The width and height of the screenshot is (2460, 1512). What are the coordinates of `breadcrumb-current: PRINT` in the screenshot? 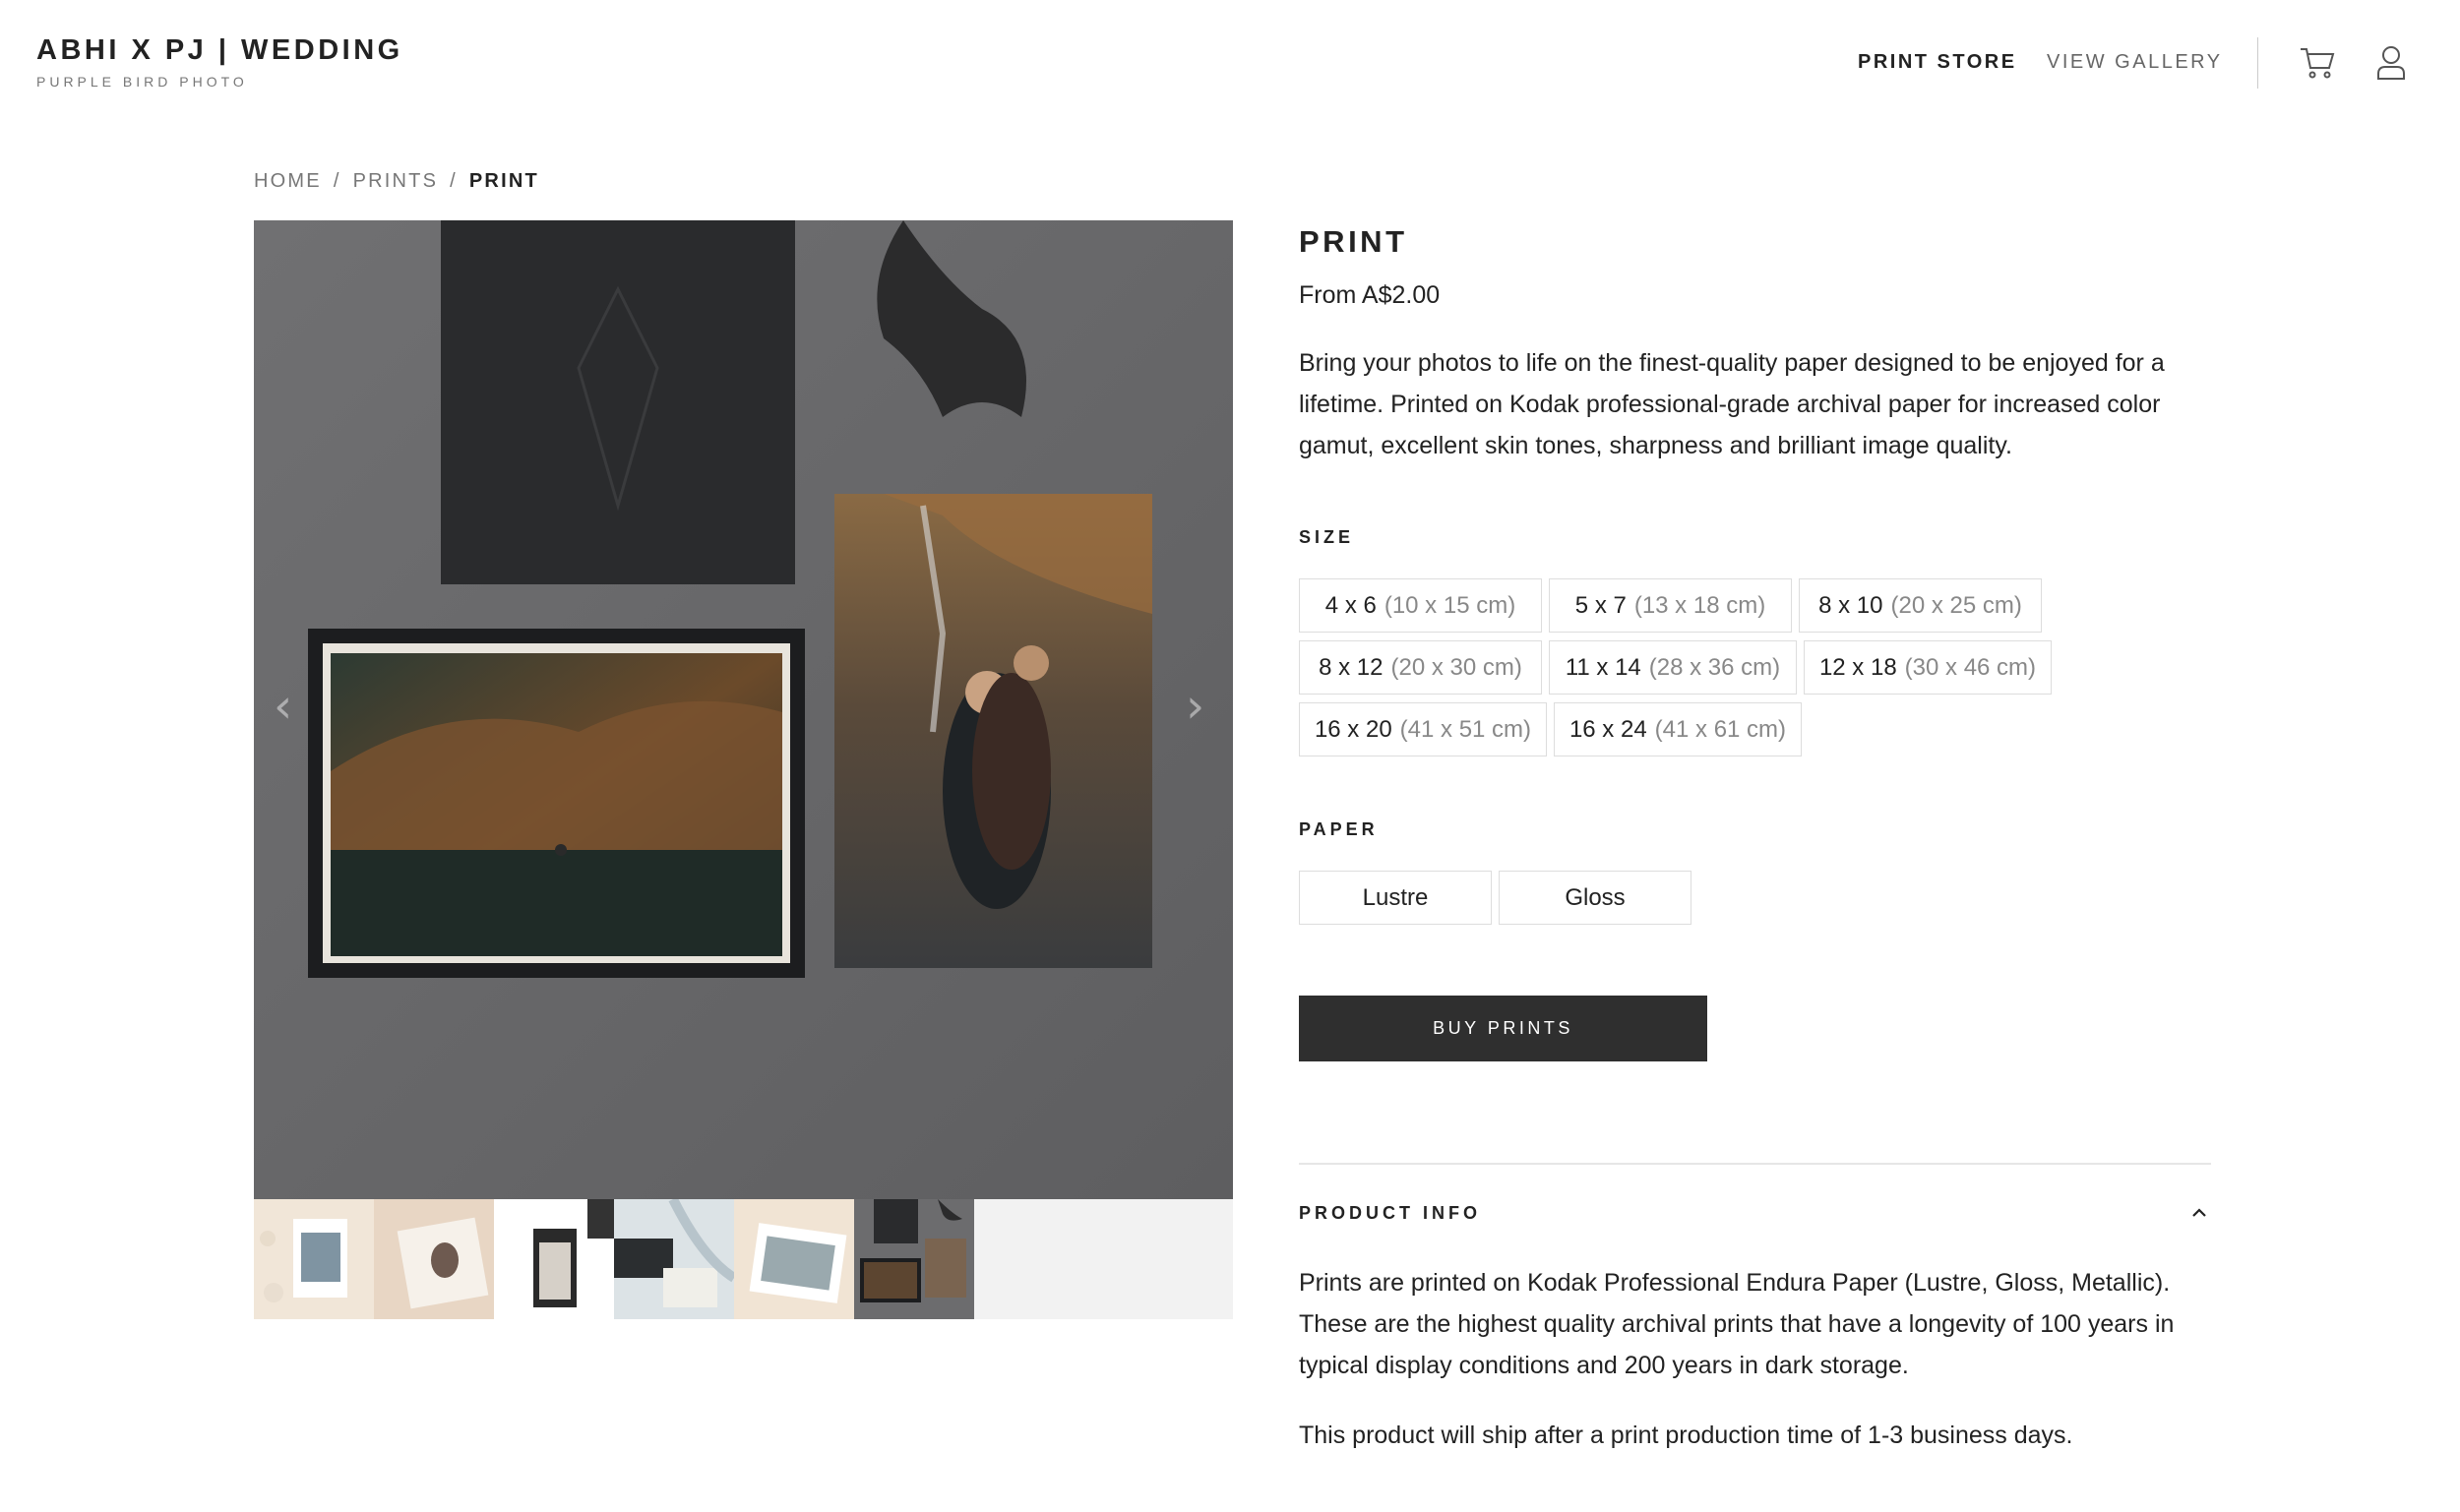 It's located at (504, 181).